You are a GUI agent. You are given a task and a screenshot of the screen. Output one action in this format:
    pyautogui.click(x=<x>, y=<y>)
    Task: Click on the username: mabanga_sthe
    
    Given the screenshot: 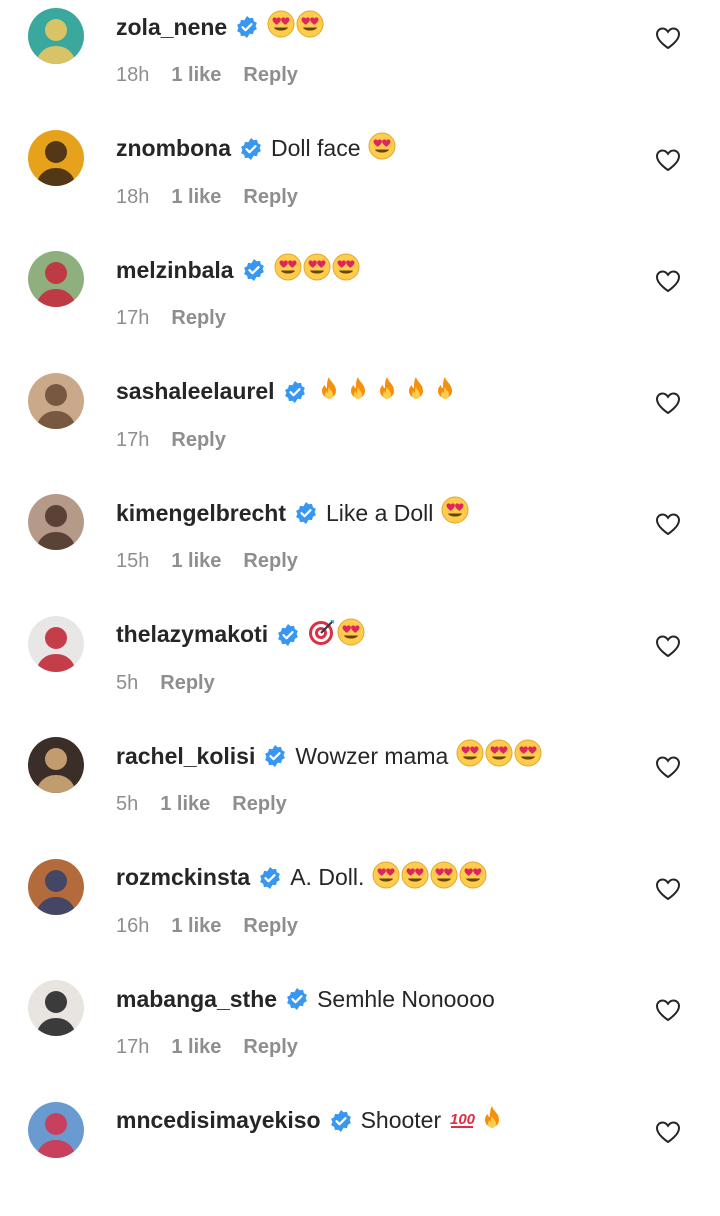 What is the action you would take?
    pyautogui.click(x=196, y=999)
    